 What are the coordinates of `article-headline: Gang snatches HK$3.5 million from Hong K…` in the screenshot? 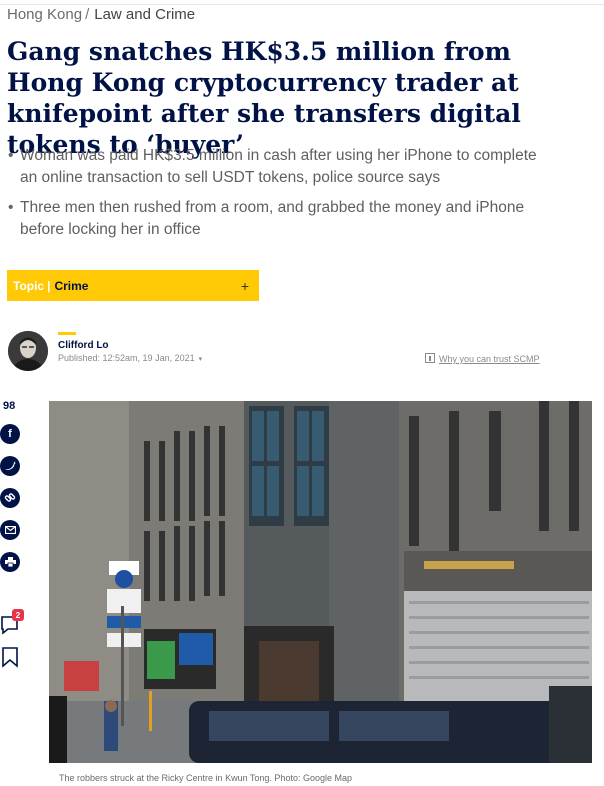 It's located at (264, 98).